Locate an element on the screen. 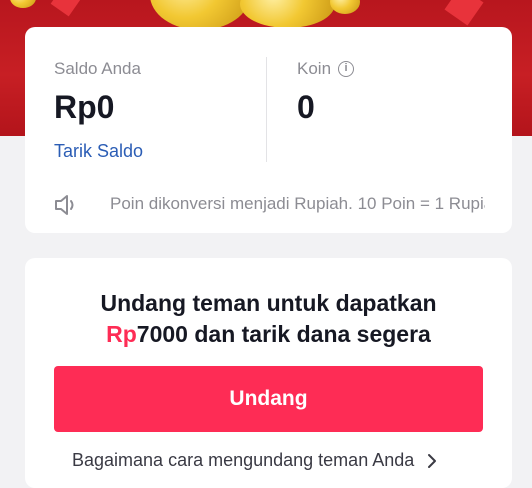  speaker-icon is located at coordinates (64, 205).